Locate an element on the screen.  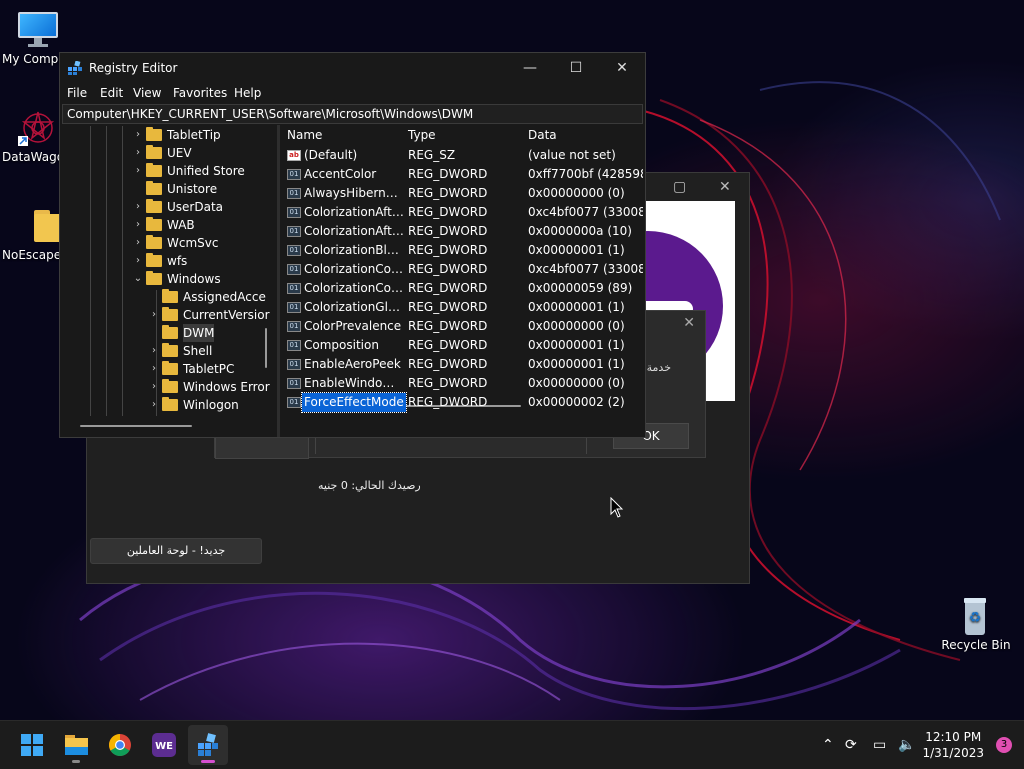
taskbar-chrome is located at coordinates (120, 745).